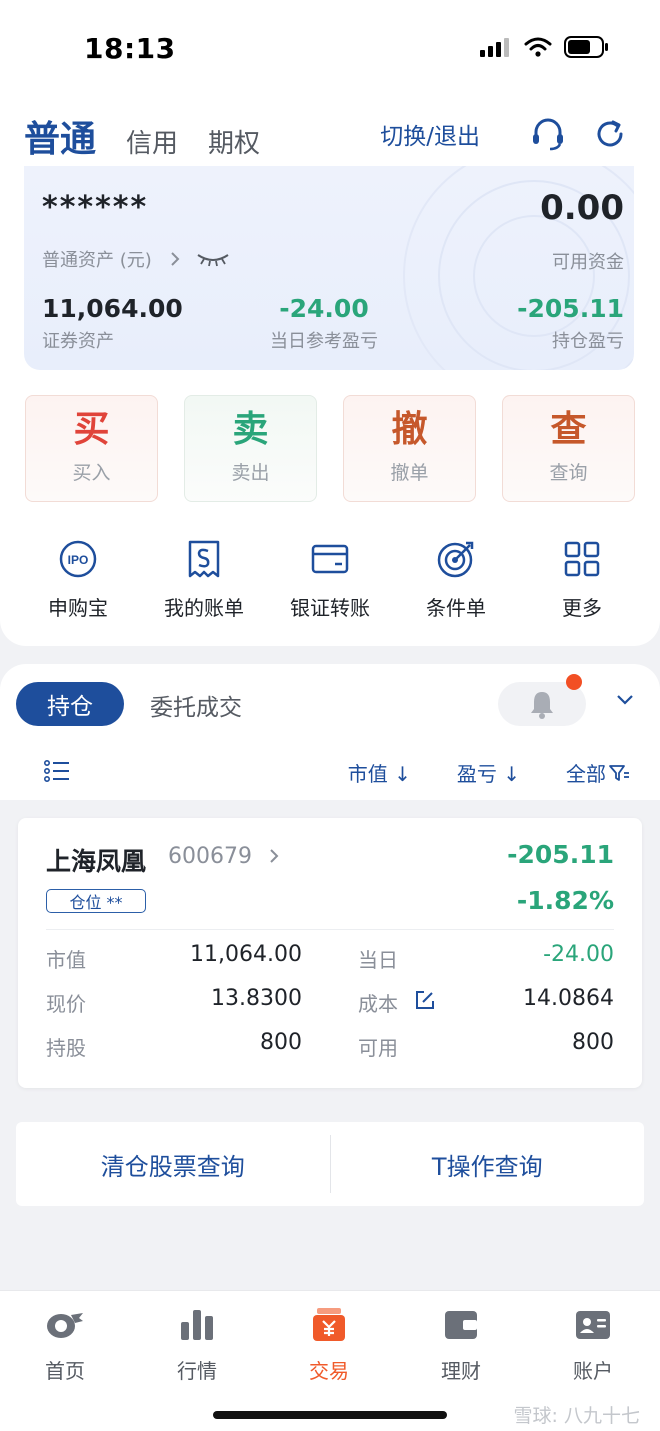  Describe the element at coordinates (330, 929) in the screenshot. I see `card-divider` at that location.